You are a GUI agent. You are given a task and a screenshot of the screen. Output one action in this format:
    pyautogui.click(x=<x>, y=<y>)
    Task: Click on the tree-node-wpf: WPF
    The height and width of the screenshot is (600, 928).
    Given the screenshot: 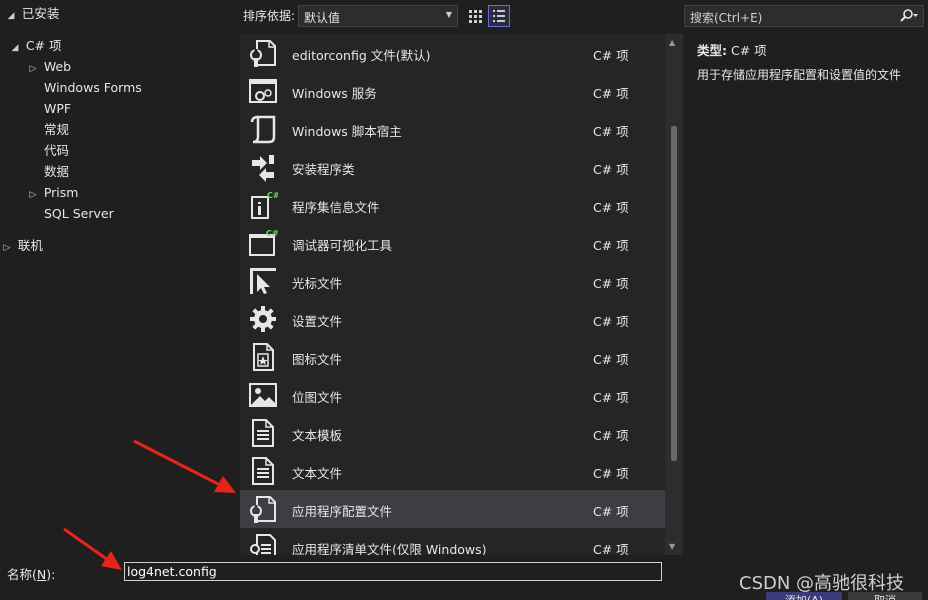 What is the action you would take?
    pyautogui.click(x=57, y=109)
    